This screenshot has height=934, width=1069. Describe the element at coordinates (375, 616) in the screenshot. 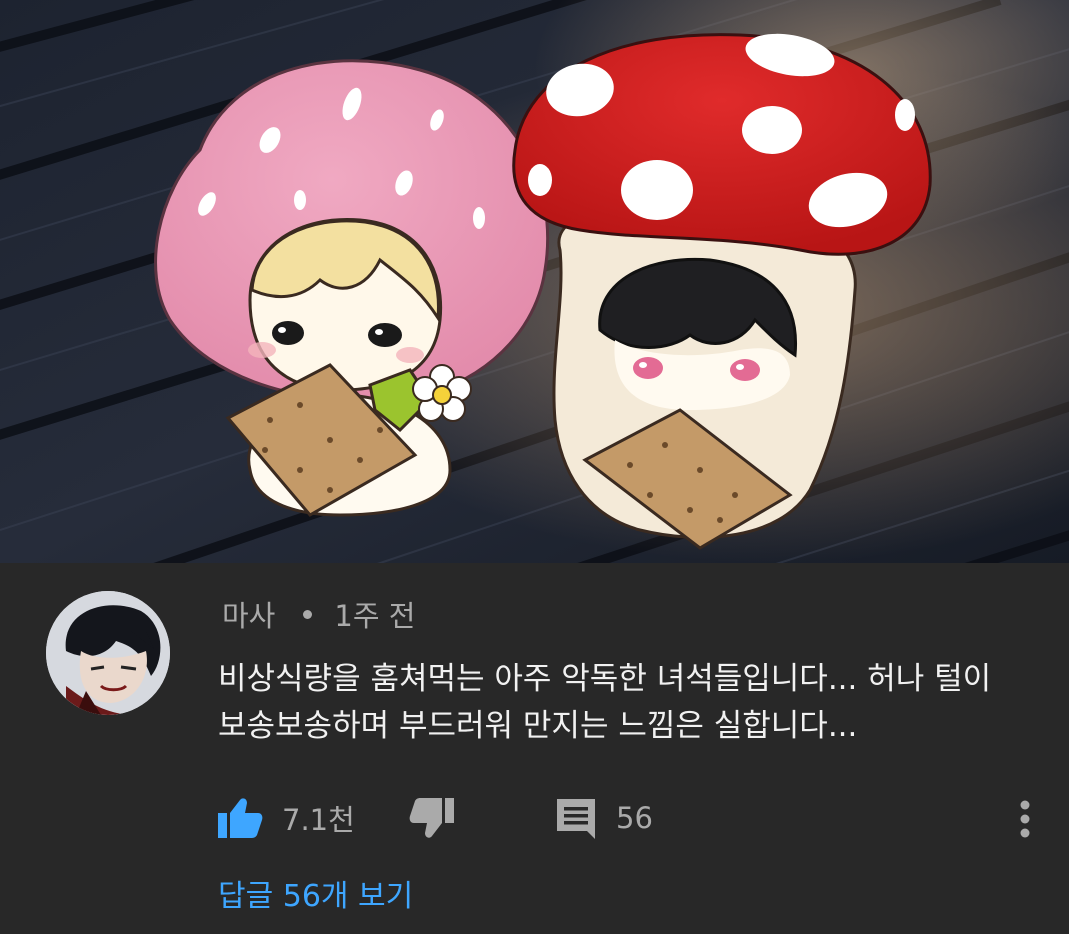

I see `comment-time: 1주 전` at that location.